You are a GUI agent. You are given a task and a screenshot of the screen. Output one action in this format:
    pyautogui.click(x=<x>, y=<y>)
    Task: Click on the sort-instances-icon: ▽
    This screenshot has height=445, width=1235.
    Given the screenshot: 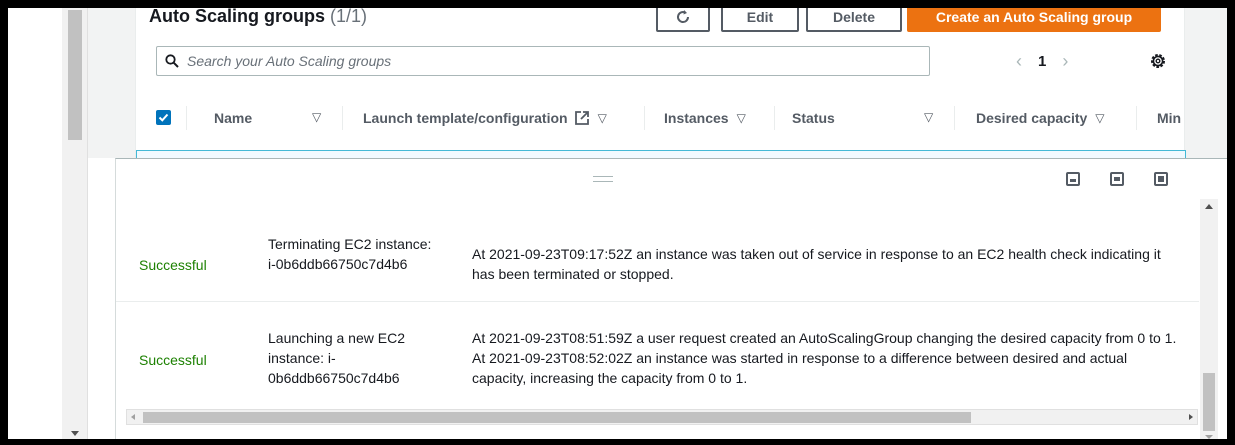 What is the action you would take?
    pyautogui.click(x=741, y=118)
    